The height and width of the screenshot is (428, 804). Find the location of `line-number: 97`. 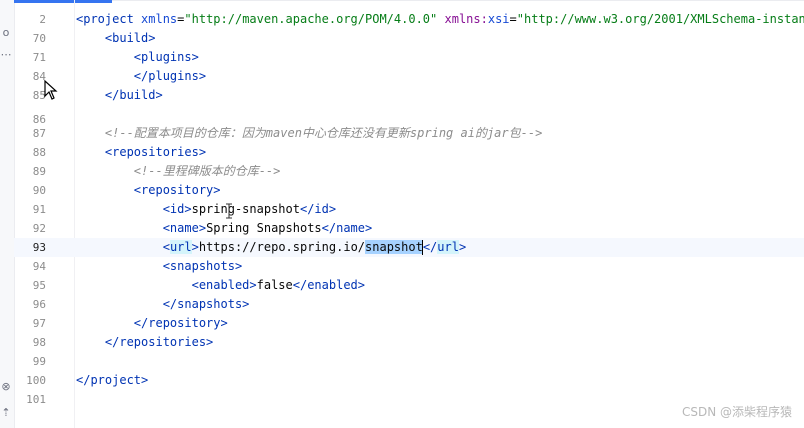

line-number: 97 is located at coordinates (39, 323).